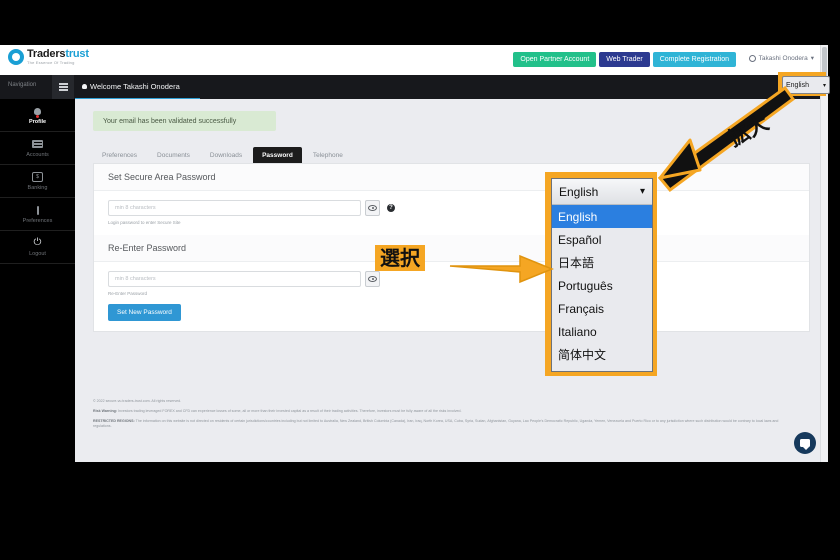 This screenshot has height=560, width=840. What do you see at coordinates (128, 293) in the screenshot?
I see `confirm-password-hint: Re-Enter Password` at bounding box center [128, 293].